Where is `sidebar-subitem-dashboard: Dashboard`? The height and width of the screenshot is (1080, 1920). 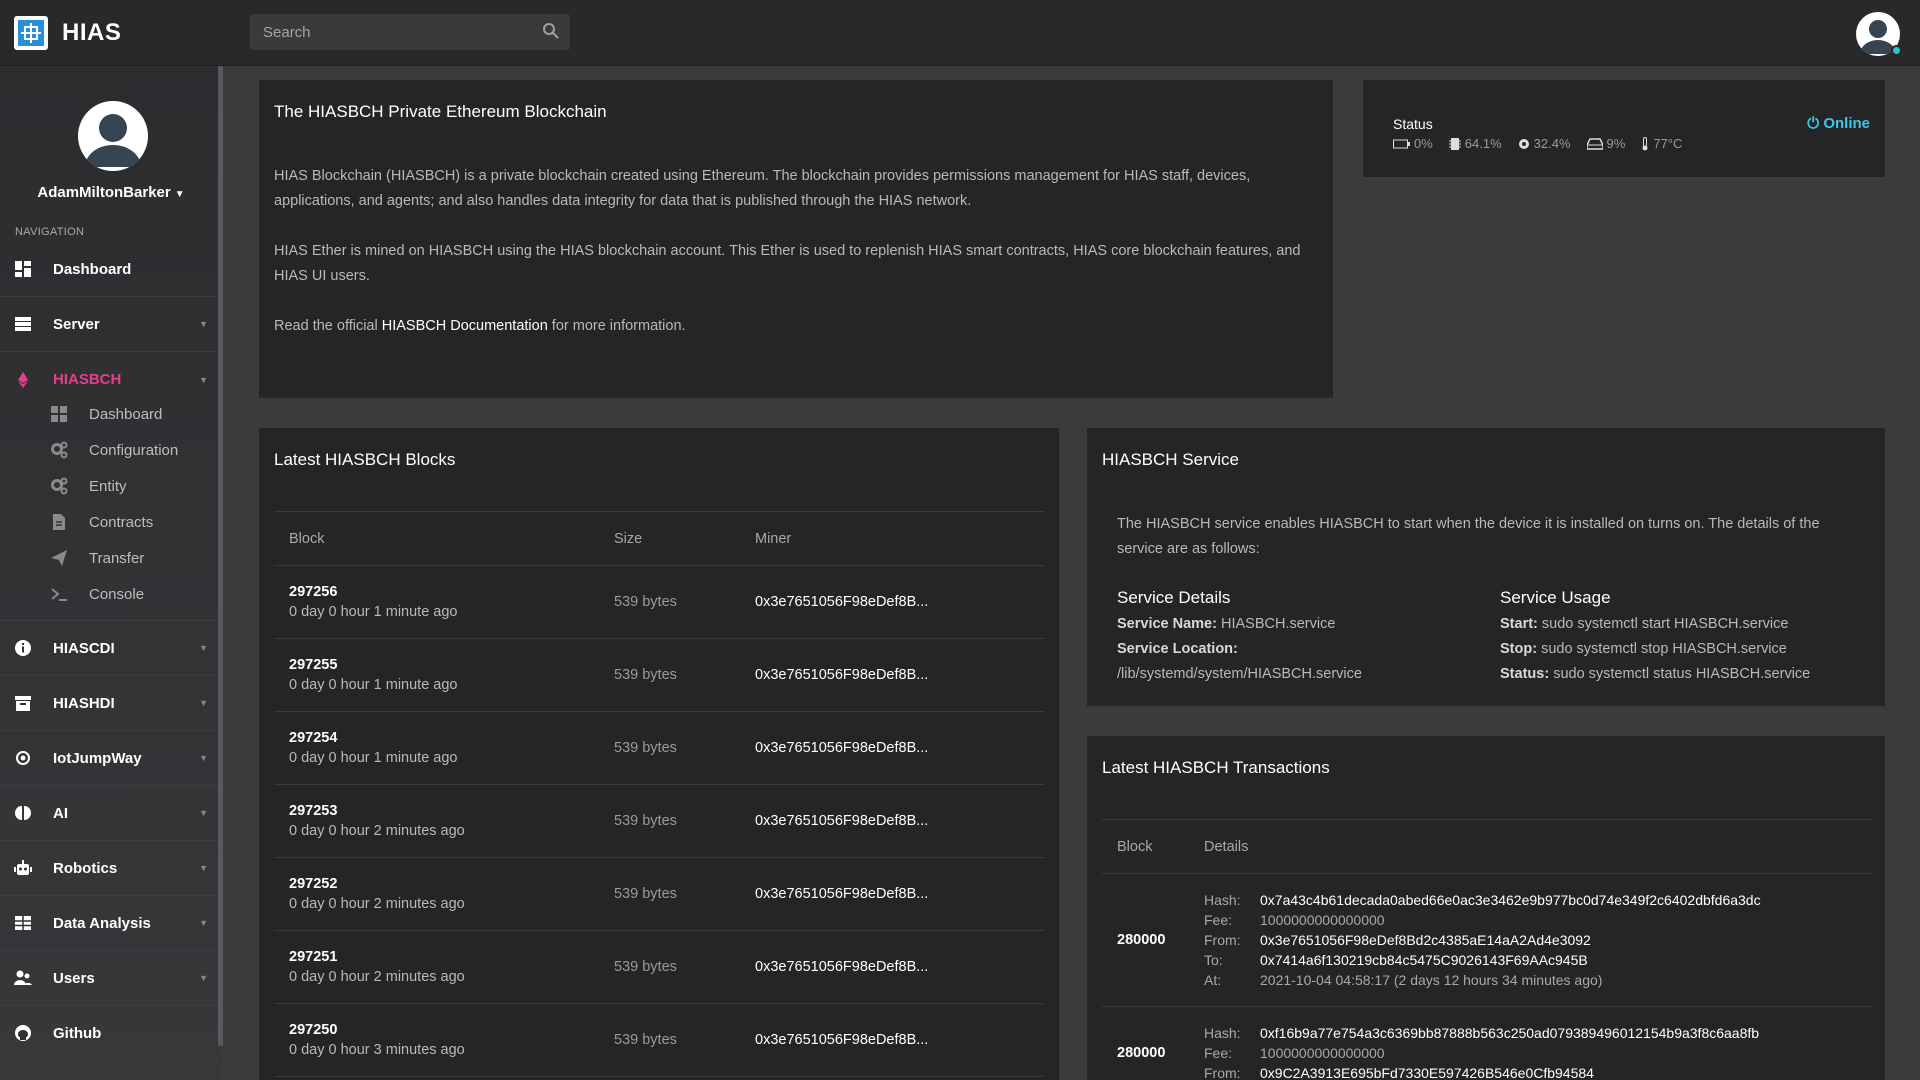 sidebar-subitem-dashboard: Dashboard is located at coordinates (109, 414).